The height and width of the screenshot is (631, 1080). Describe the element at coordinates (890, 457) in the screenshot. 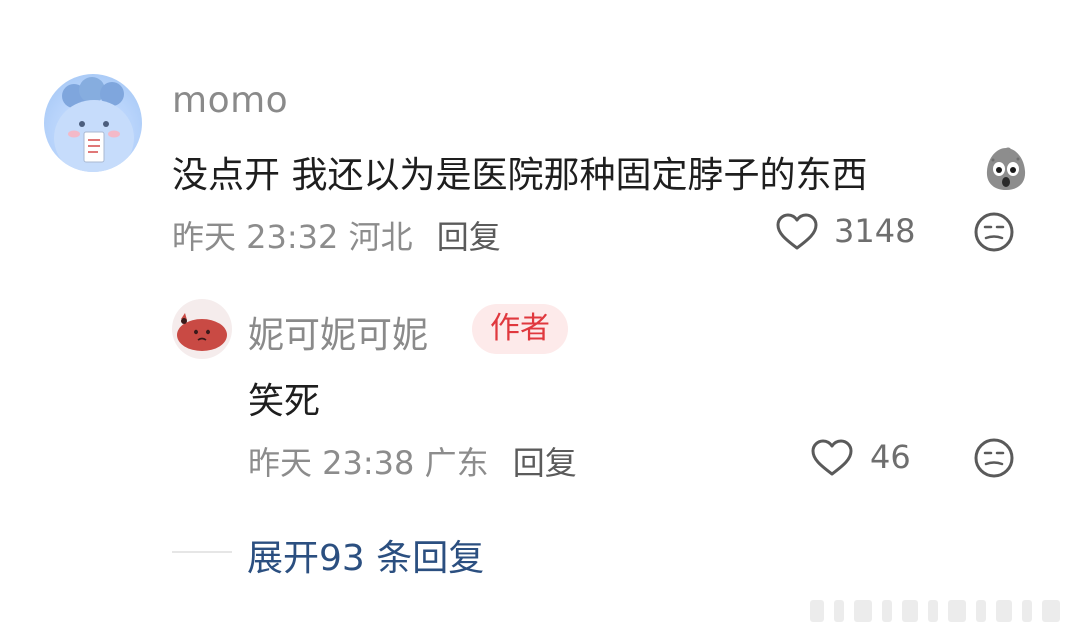

I see `like-count: 46` at that location.